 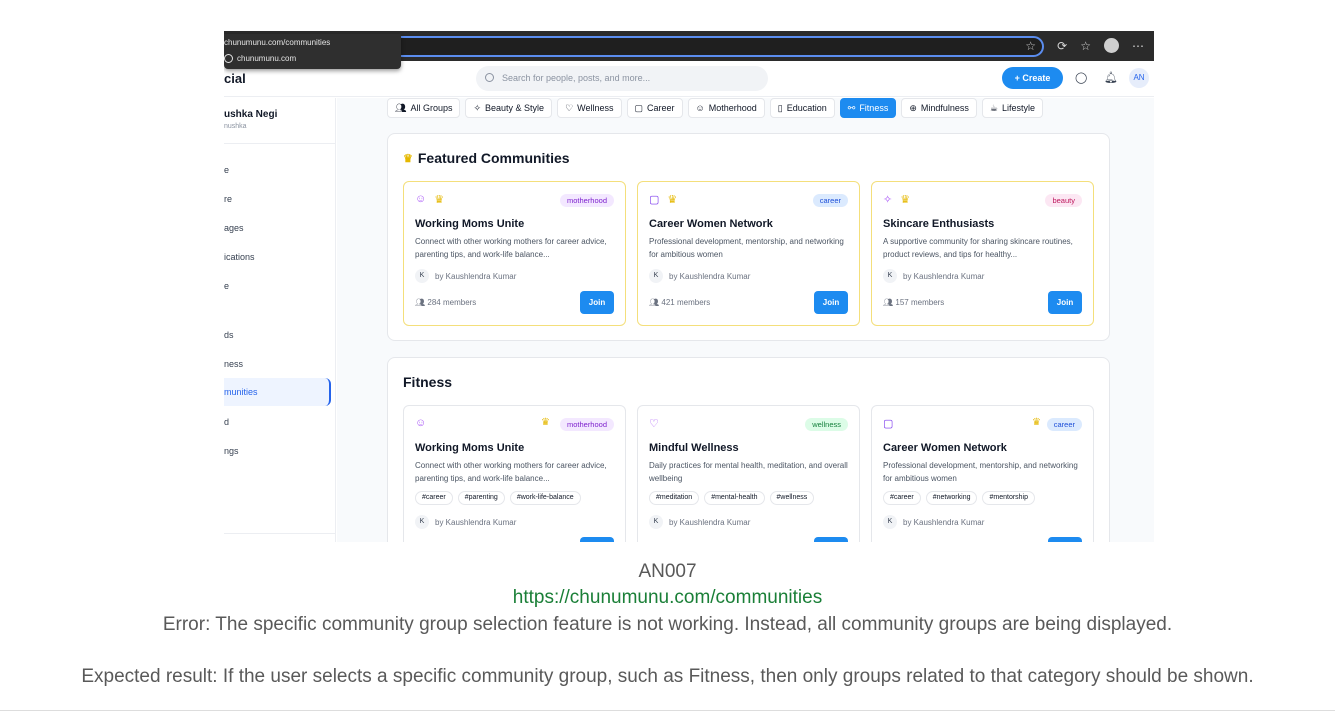 What do you see at coordinates (888, 424) in the screenshot?
I see `briefcase-icon: ▢` at bounding box center [888, 424].